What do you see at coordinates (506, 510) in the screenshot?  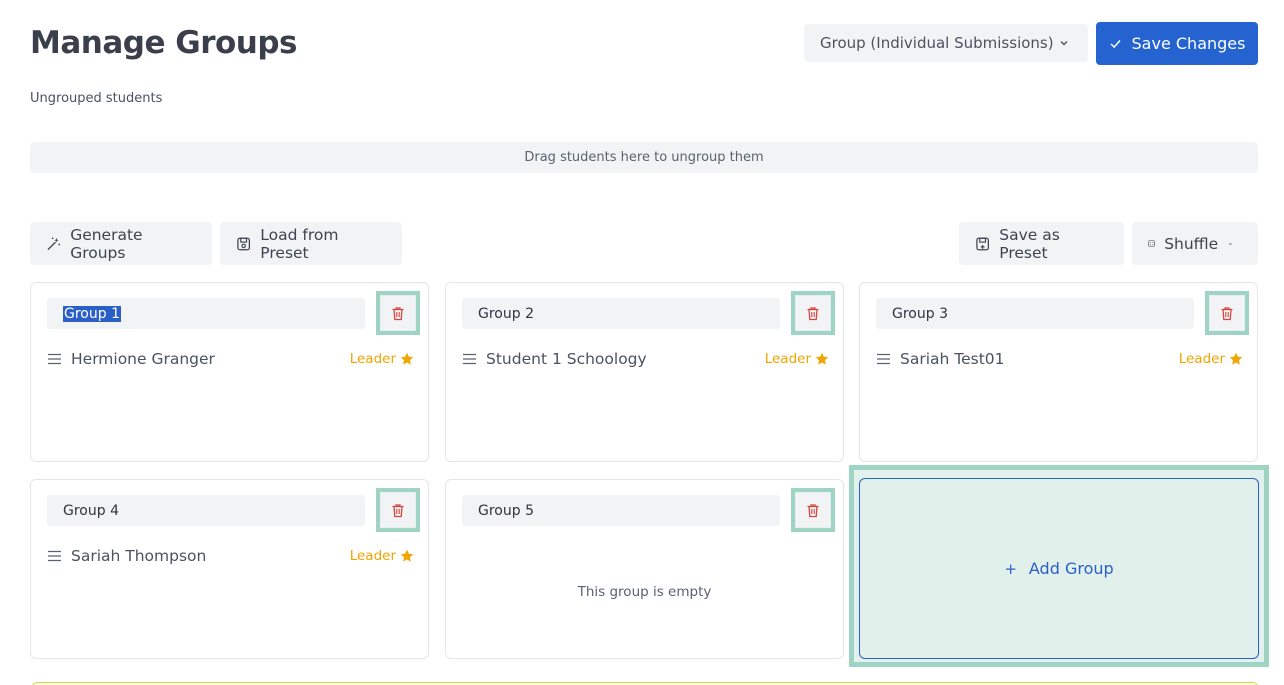 I see `group-name-text: Group 5` at bounding box center [506, 510].